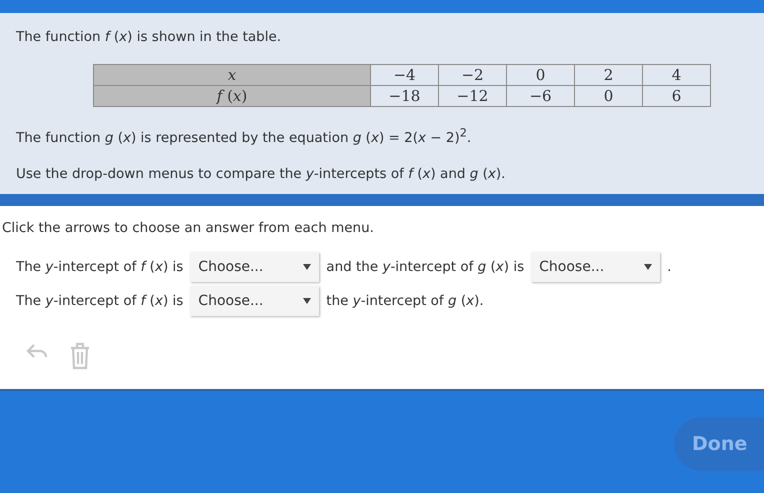 This screenshot has width=764, height=493. Describe the element at coordinates (232, 96) in the screenshot. I see `table-header: f (x)` at that location.